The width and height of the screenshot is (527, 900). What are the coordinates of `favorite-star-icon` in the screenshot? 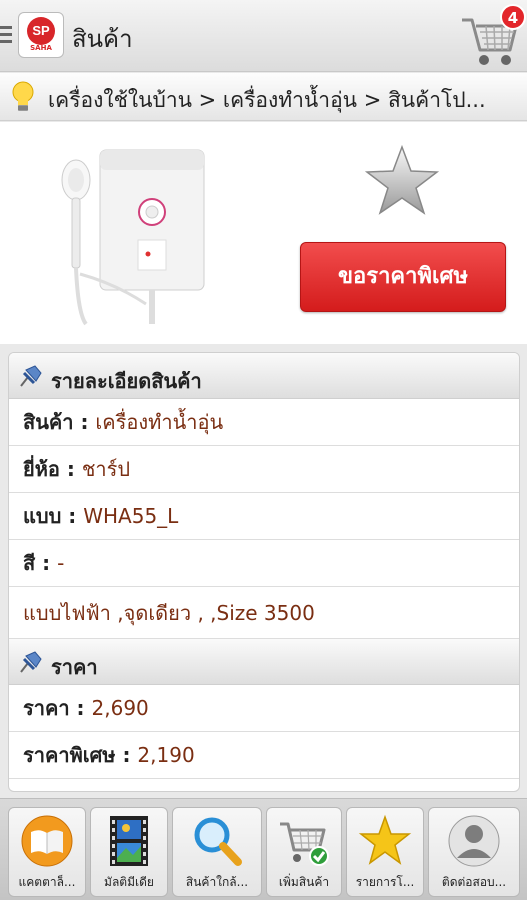 It's located at (402, 180).